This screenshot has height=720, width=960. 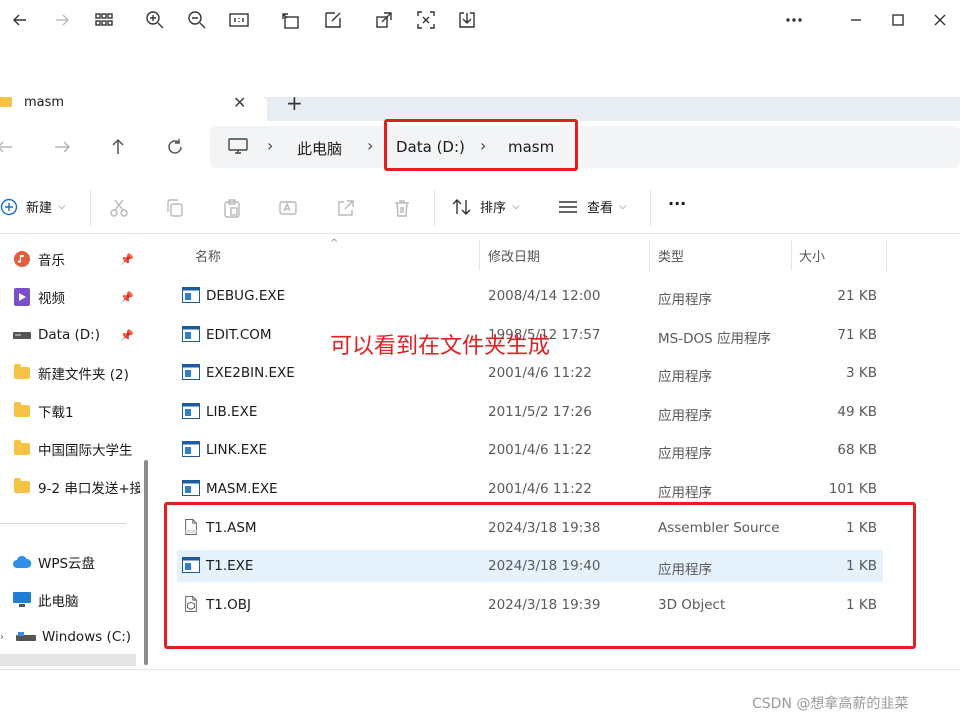 I want to click on maximize-icon, so click(x=898, y=20).